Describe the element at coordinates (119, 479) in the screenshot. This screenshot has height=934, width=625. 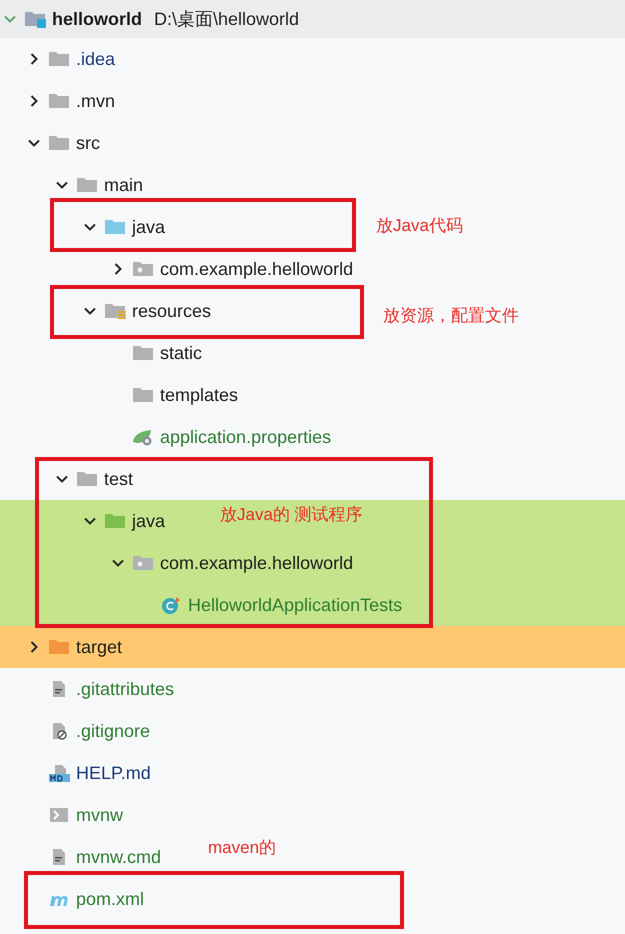
I see `tree-item-label: test` at that location.